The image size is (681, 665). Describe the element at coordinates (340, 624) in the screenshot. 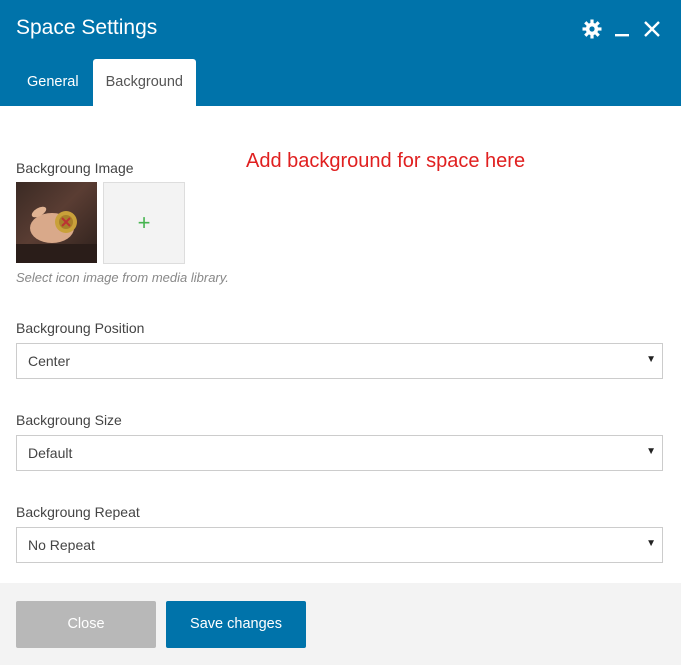

I see `dialog-footer: Close Save changes` at that location.